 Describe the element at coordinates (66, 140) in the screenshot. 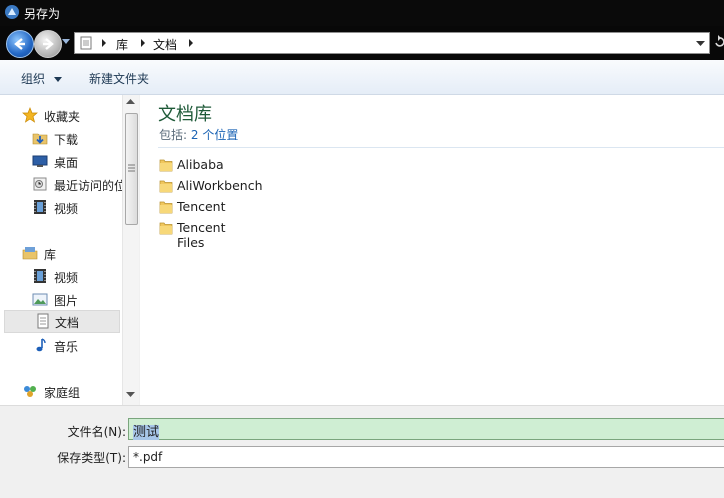

I see `sidebar-item-label: 下载` at that location.